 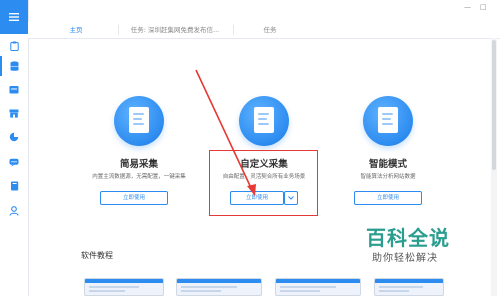 What do you see at coordinates (408, 238) in the screenshot?
I see `watermark-title: 百科全说` at bounding box center [408, 238].